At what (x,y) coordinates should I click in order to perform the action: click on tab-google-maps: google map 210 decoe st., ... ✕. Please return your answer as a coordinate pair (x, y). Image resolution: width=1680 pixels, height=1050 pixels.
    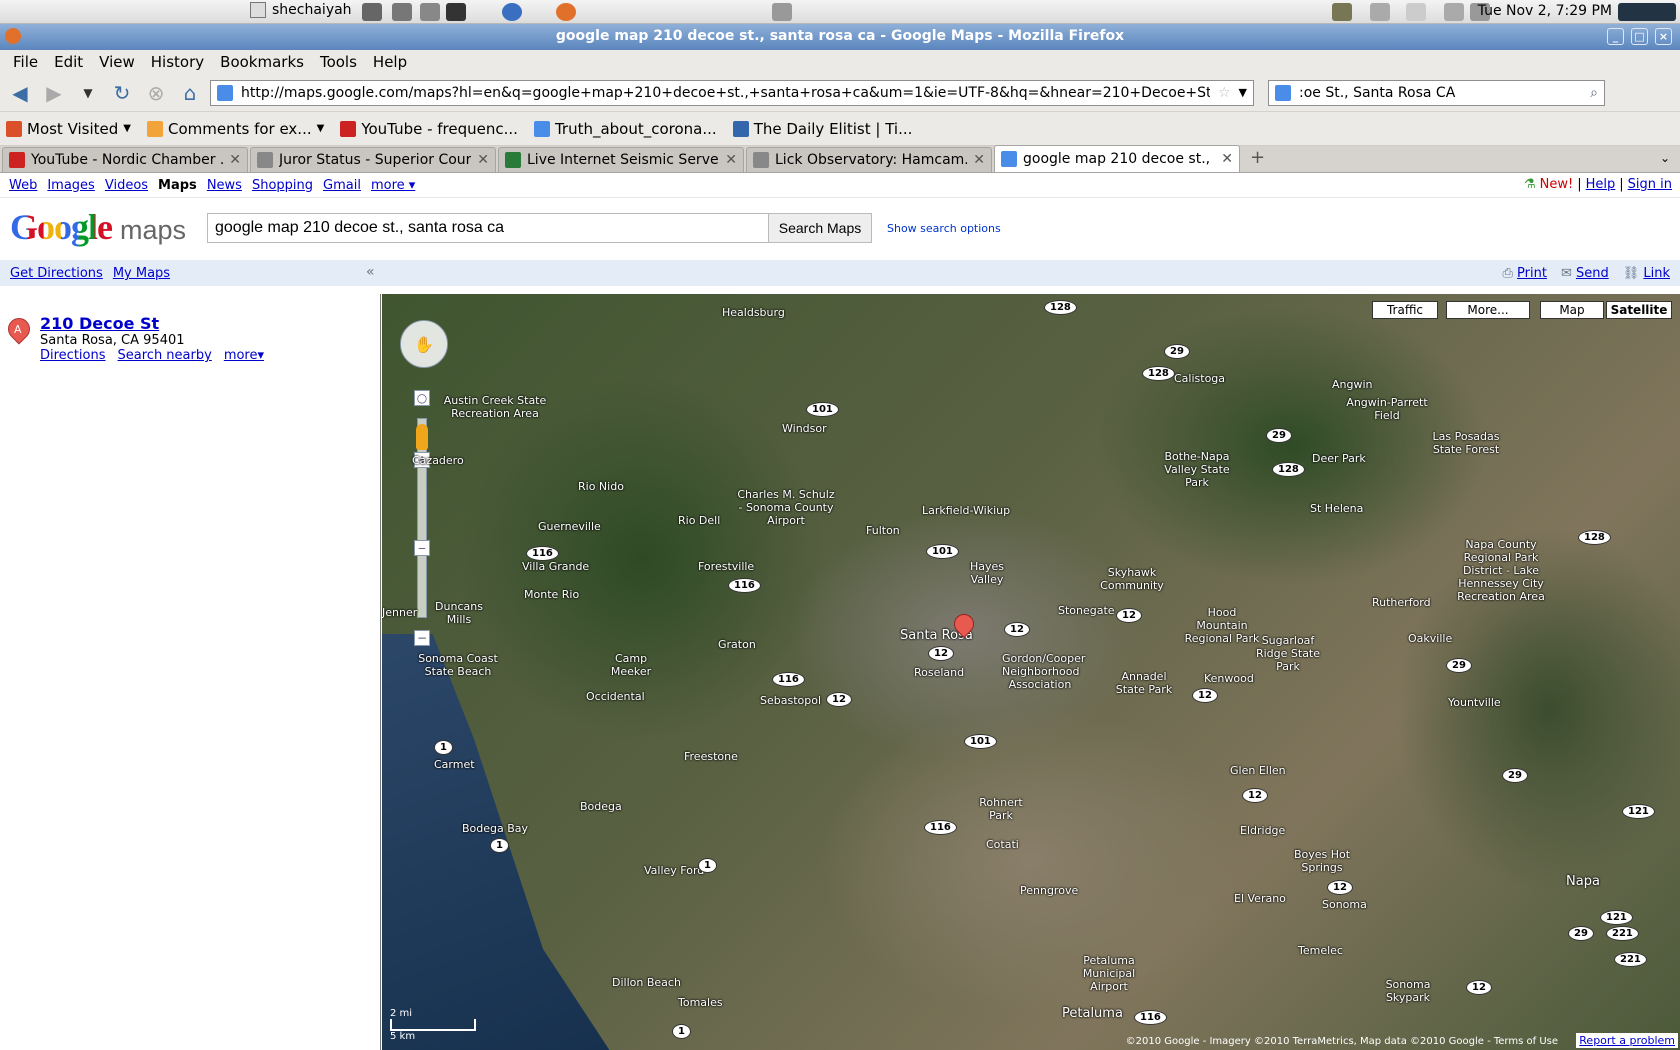
    Looking at the image, I should click on (1117, 158).